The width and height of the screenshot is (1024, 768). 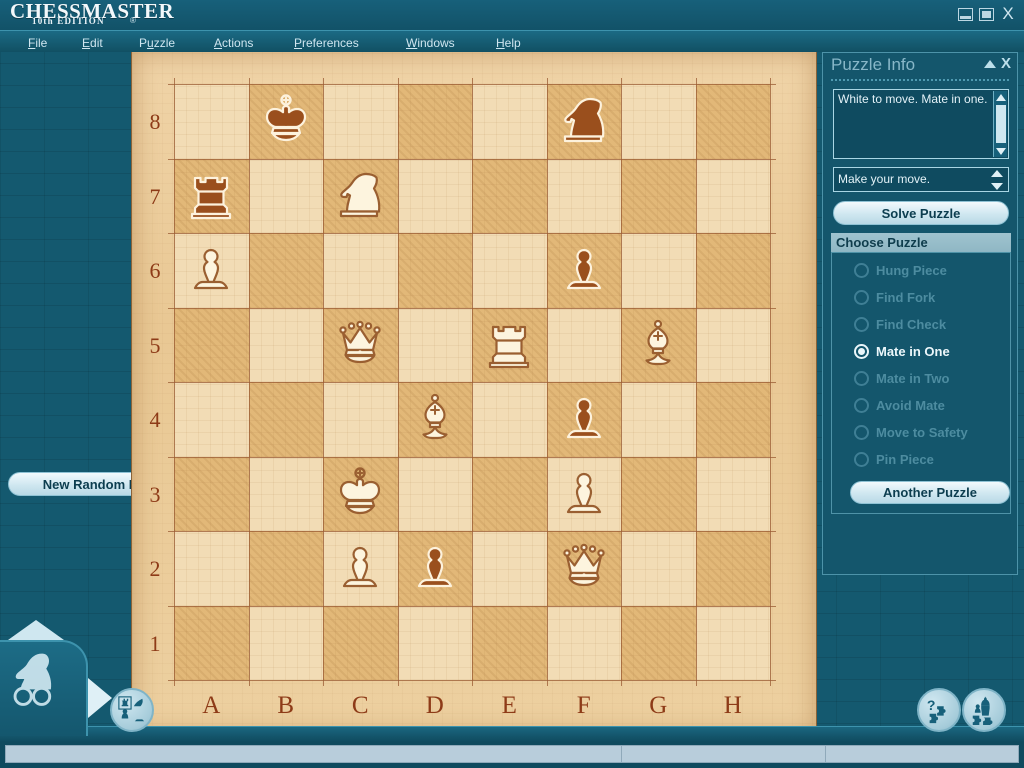 What do you see at coordinates (732, 642) in the screenshot?
I see `board-square-H1` at bounding box center [732, 642].